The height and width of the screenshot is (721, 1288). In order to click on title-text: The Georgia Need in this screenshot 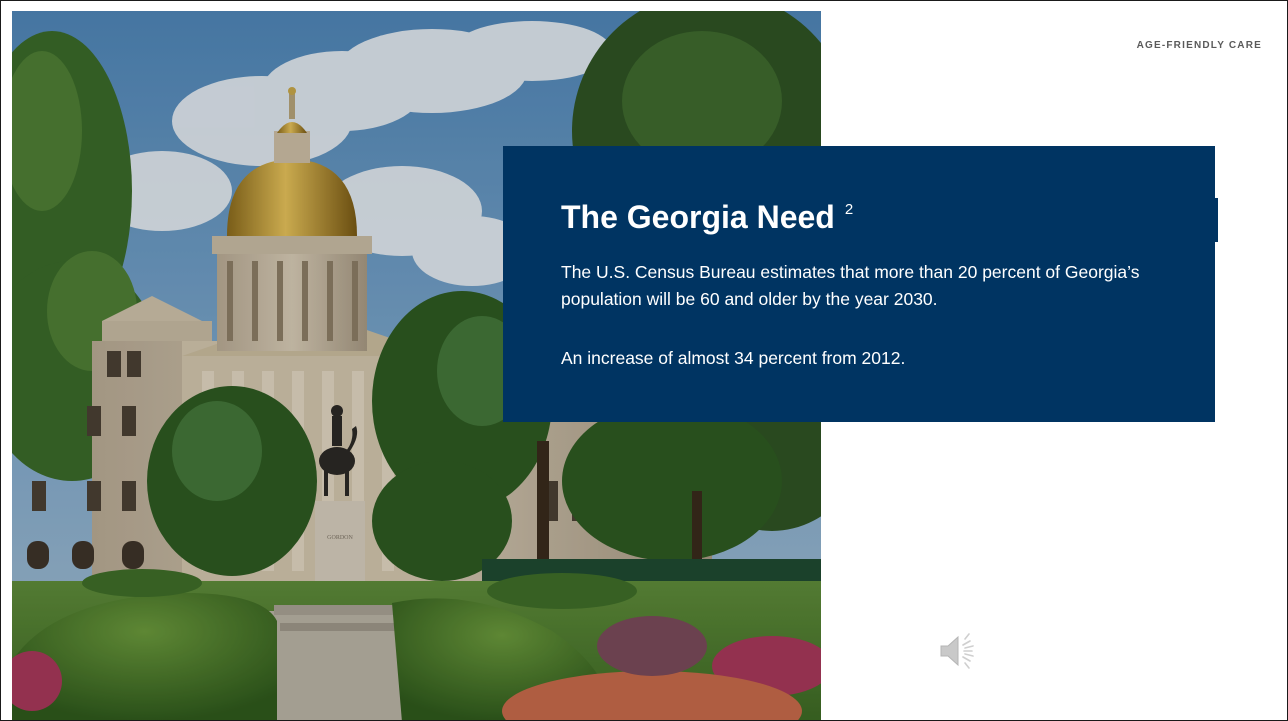, I will do `click(698, 217)`.